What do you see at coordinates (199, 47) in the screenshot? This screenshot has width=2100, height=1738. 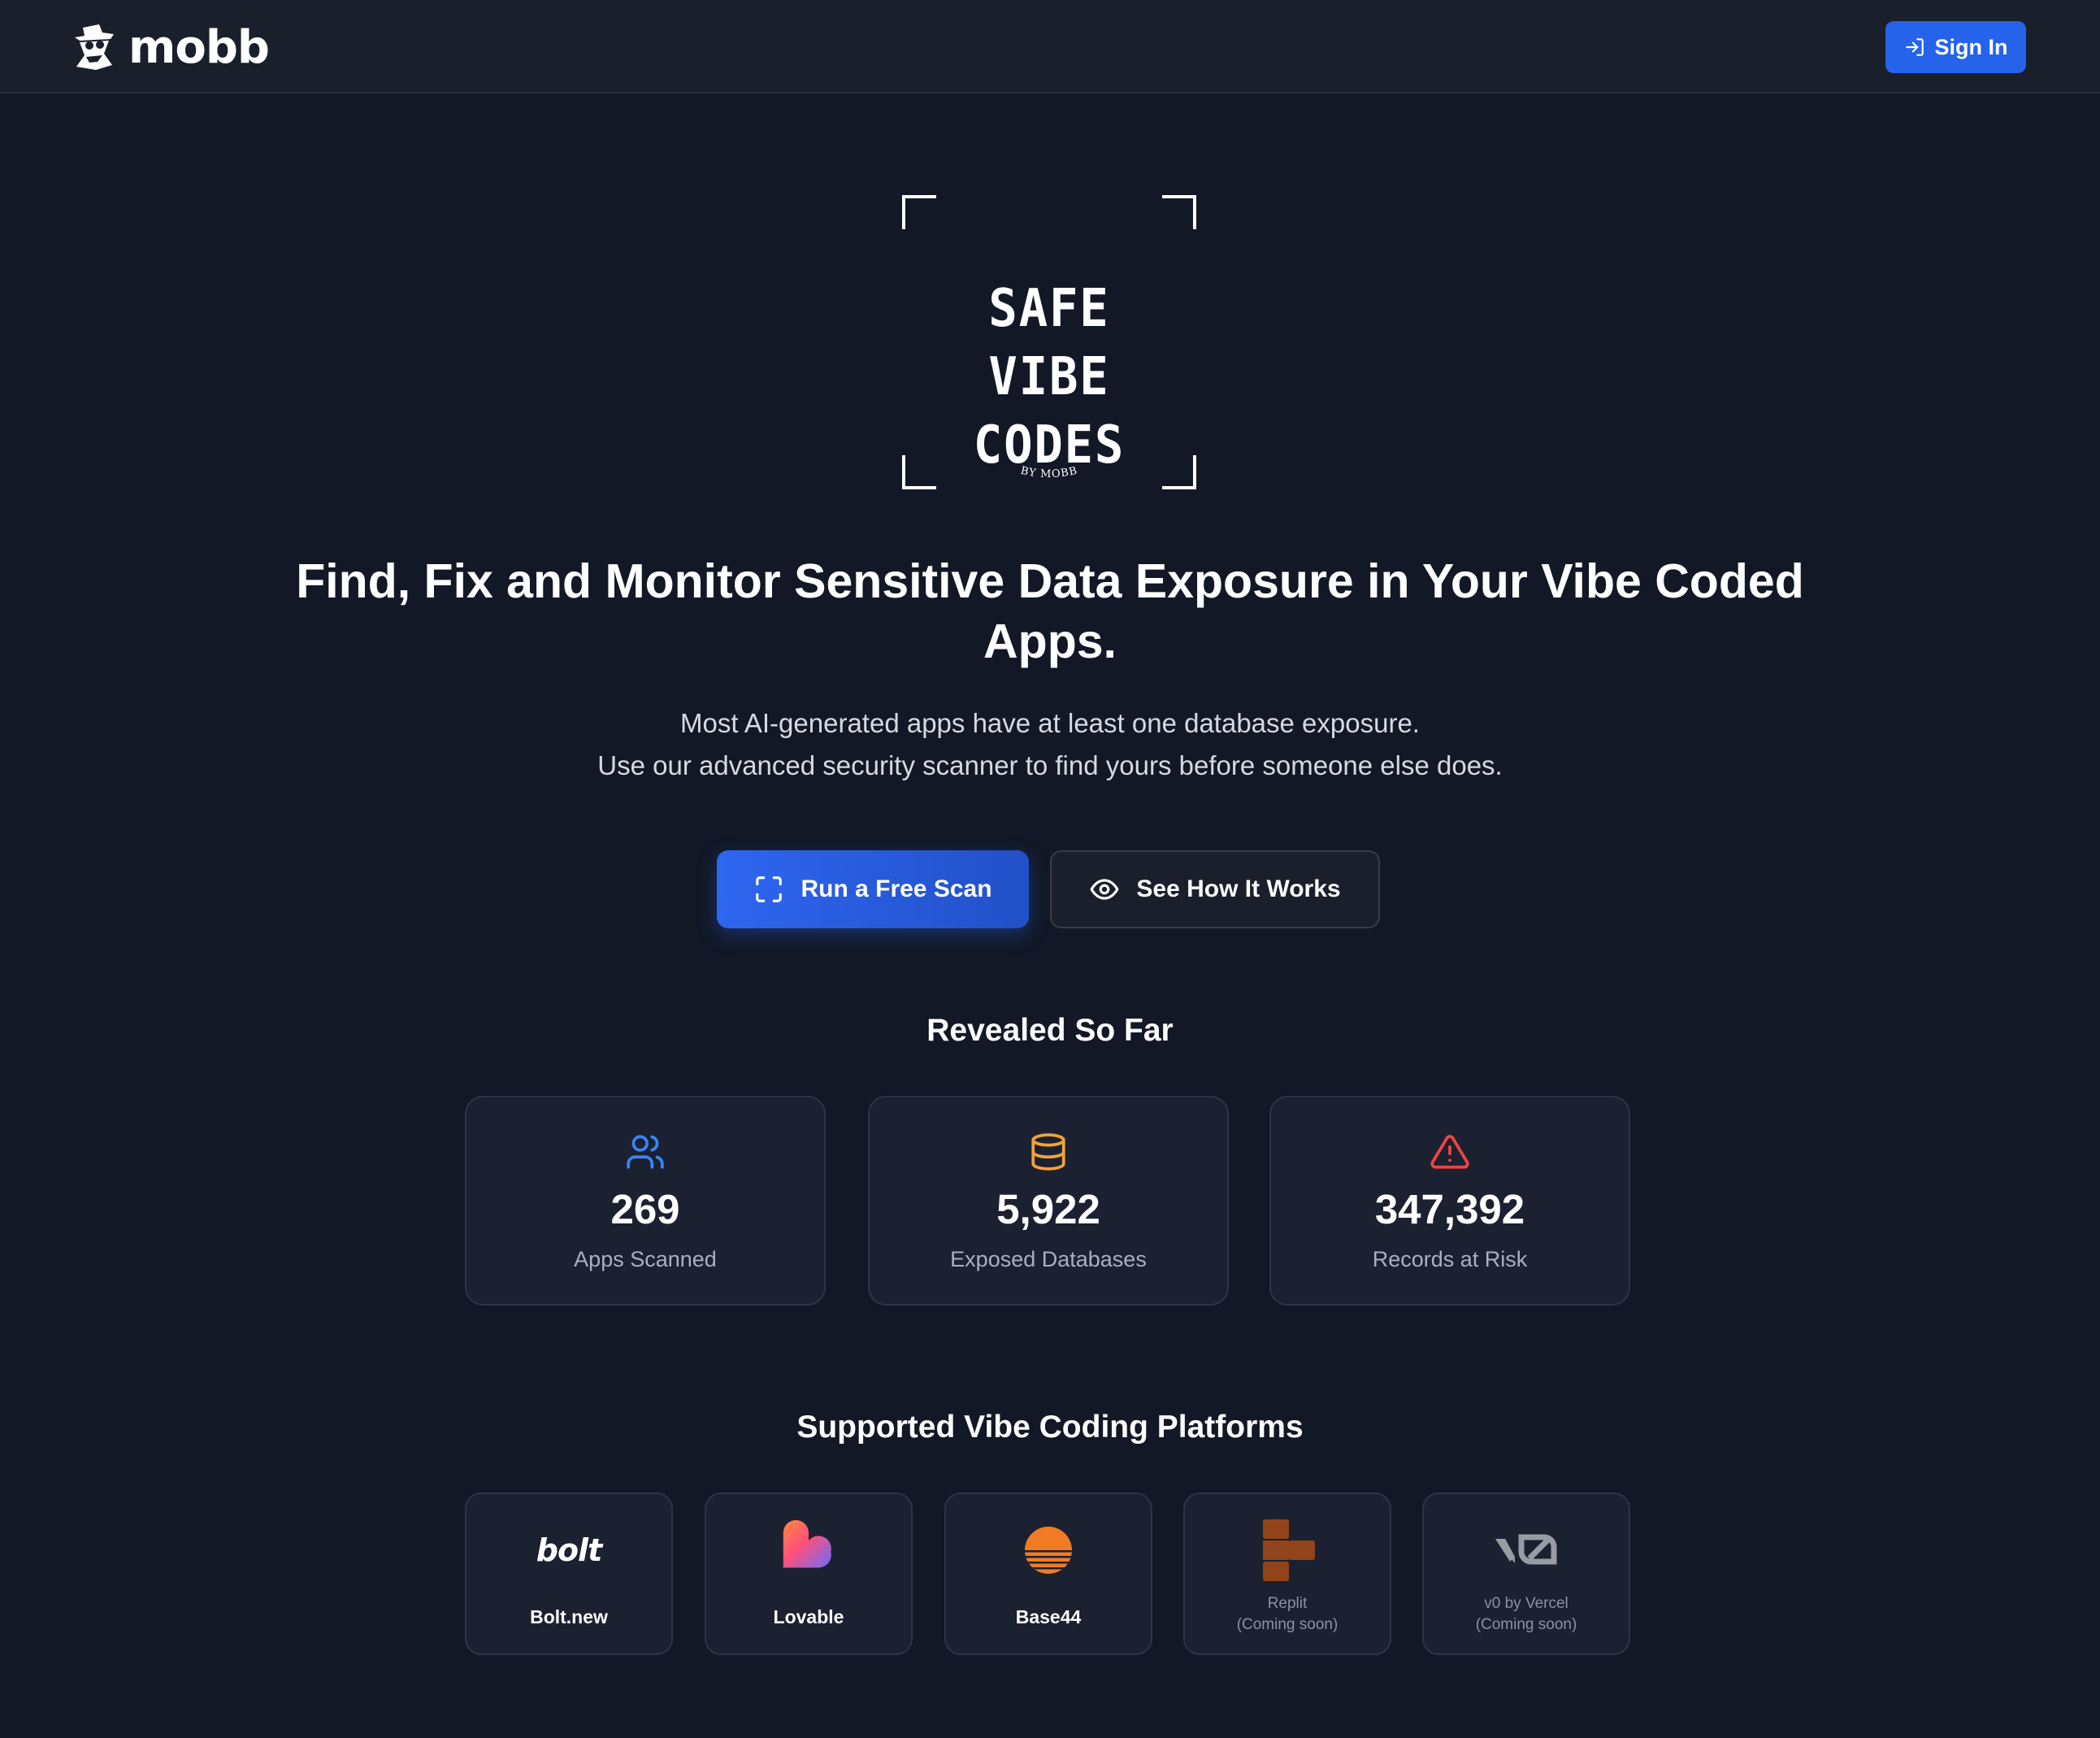 I see `logo-wordmark: mobb` at bounding box center [199, 47].